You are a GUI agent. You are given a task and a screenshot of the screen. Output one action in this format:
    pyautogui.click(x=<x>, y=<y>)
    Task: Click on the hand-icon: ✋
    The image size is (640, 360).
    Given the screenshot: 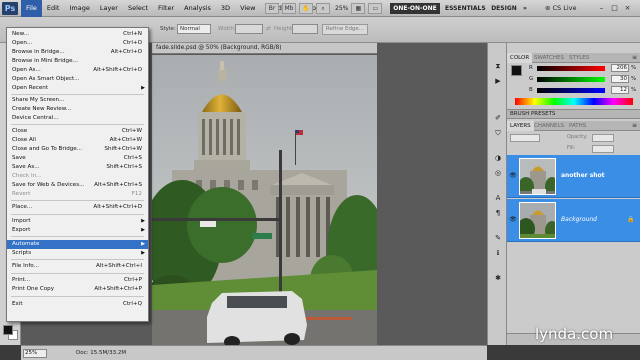 What is the action you would take?
    pyautogui.click(x=306, y=8)
    